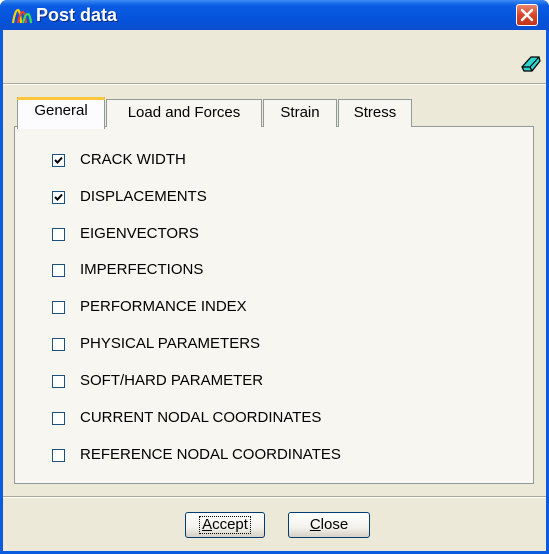 The height and width of the screenshot is (554, 549). Describe the element at coordinates (58, 234) in the screenshot. I see `eigenvectors-checkbox` at that location.